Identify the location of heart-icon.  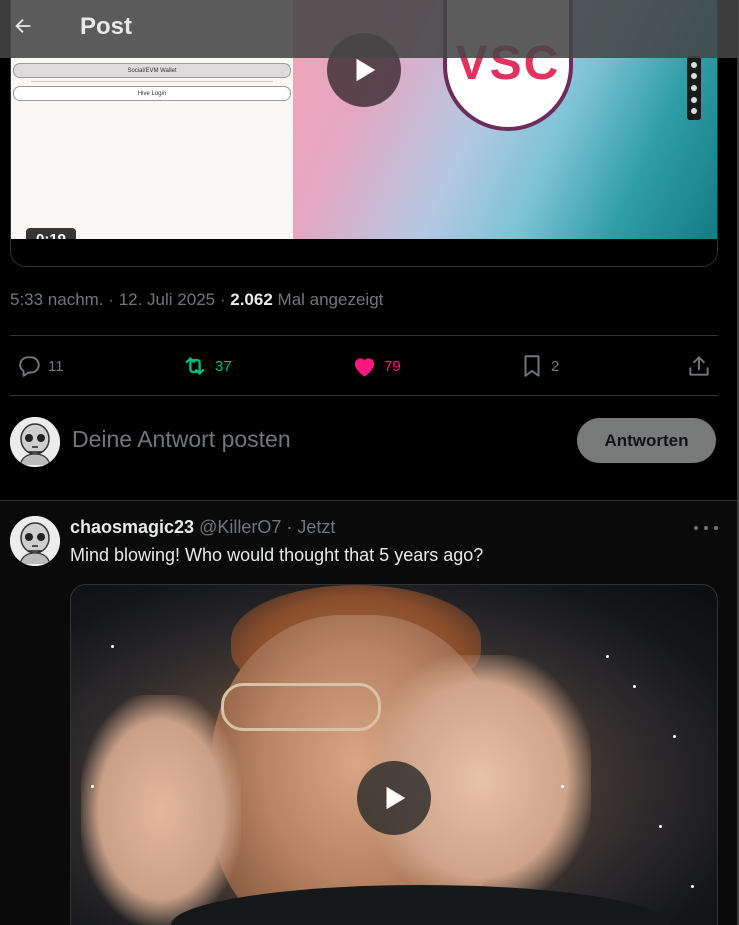
(364, 367).